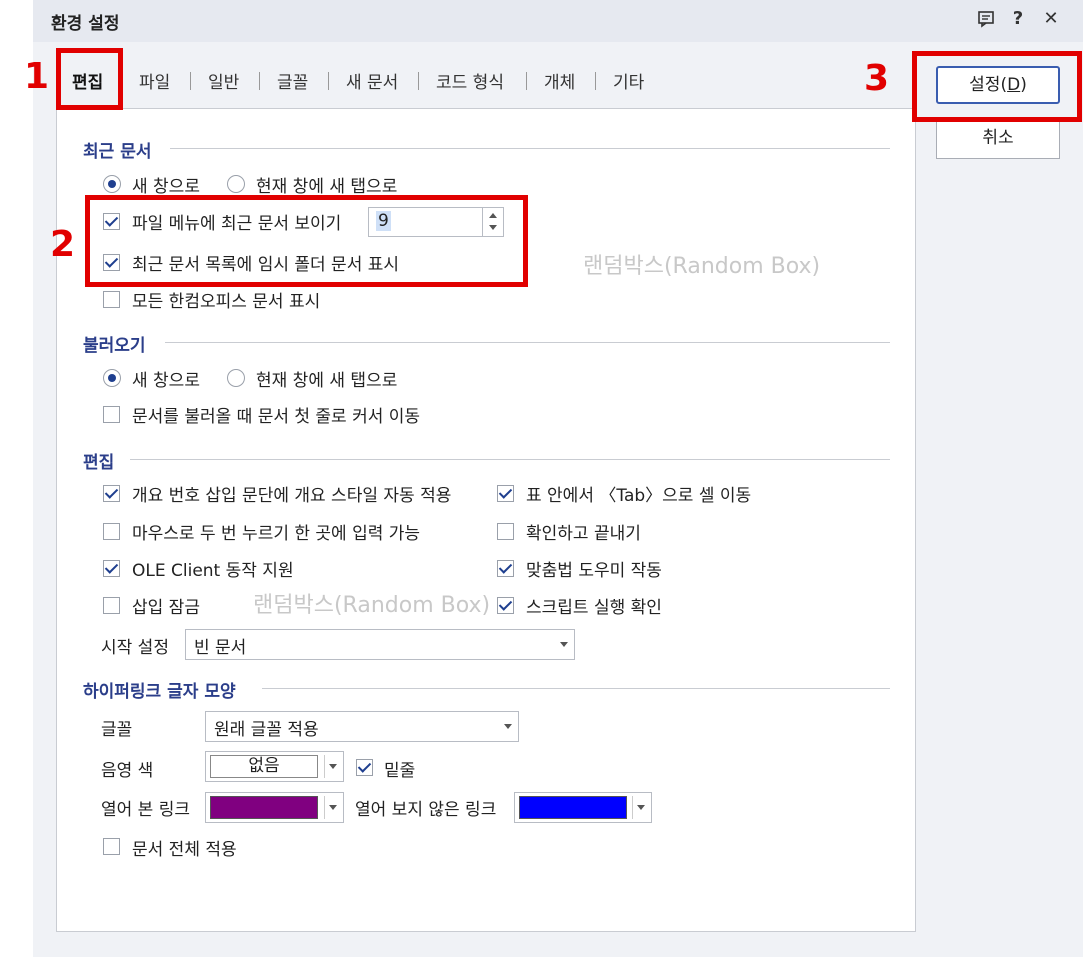 This screenshot has width=1083, height=957. Describe the element at coordinates (559, 80) in the screenshot. I see `tab-object: 개체` at that location.